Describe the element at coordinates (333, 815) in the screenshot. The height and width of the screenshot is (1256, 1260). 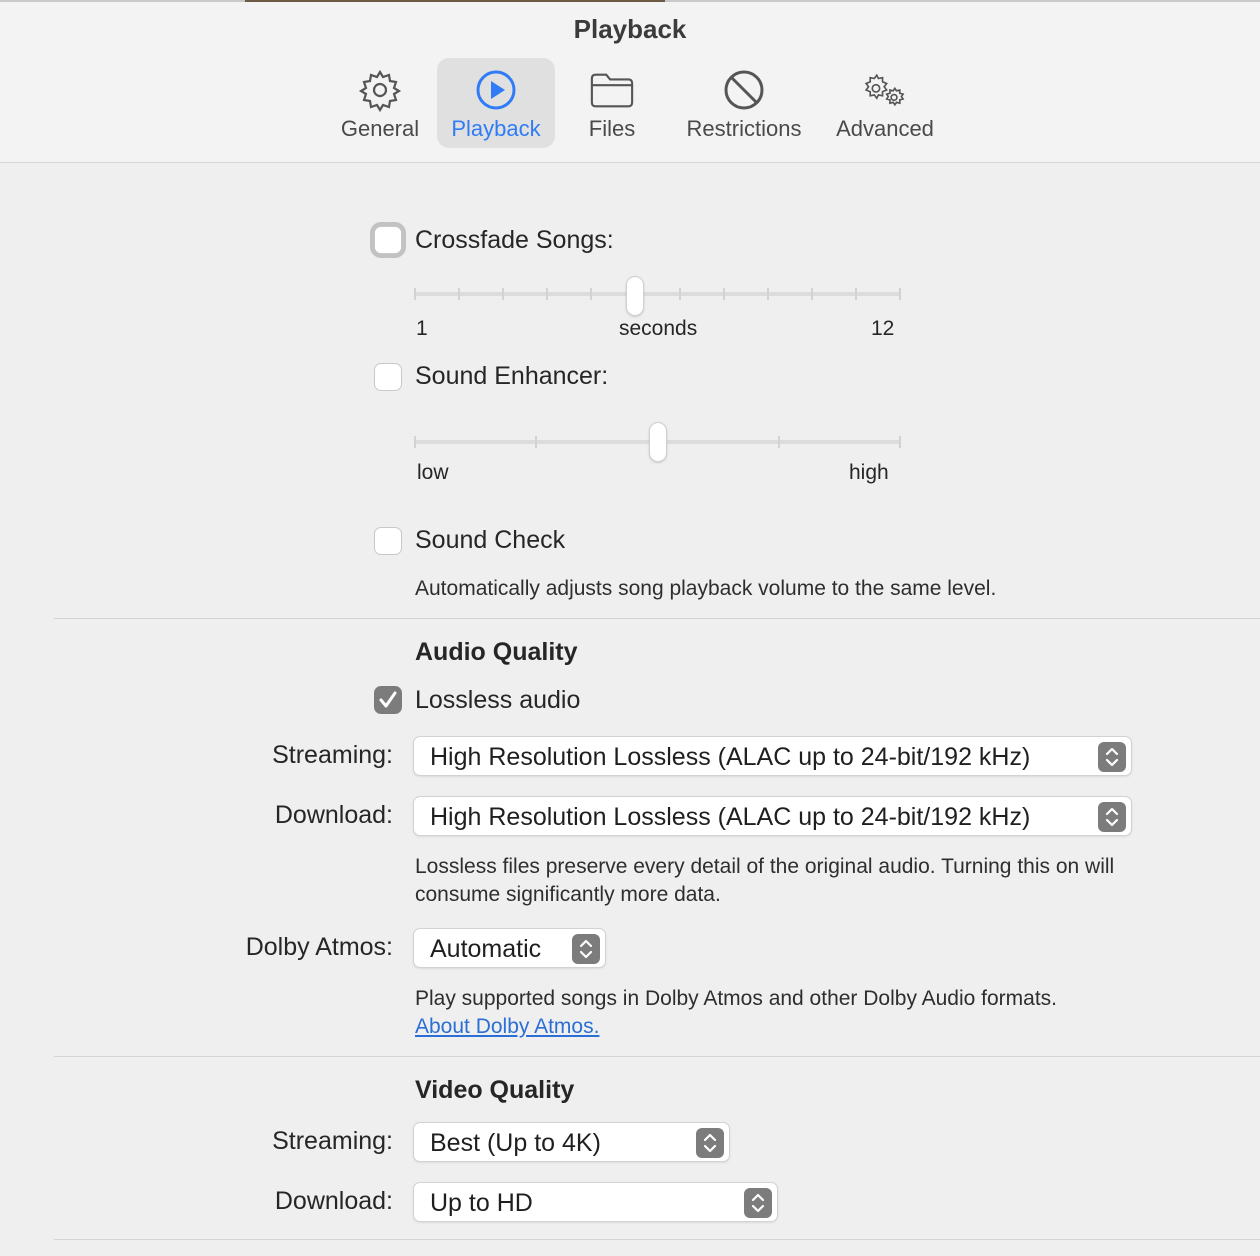
I see `audio-download-label: Download:` at that location.